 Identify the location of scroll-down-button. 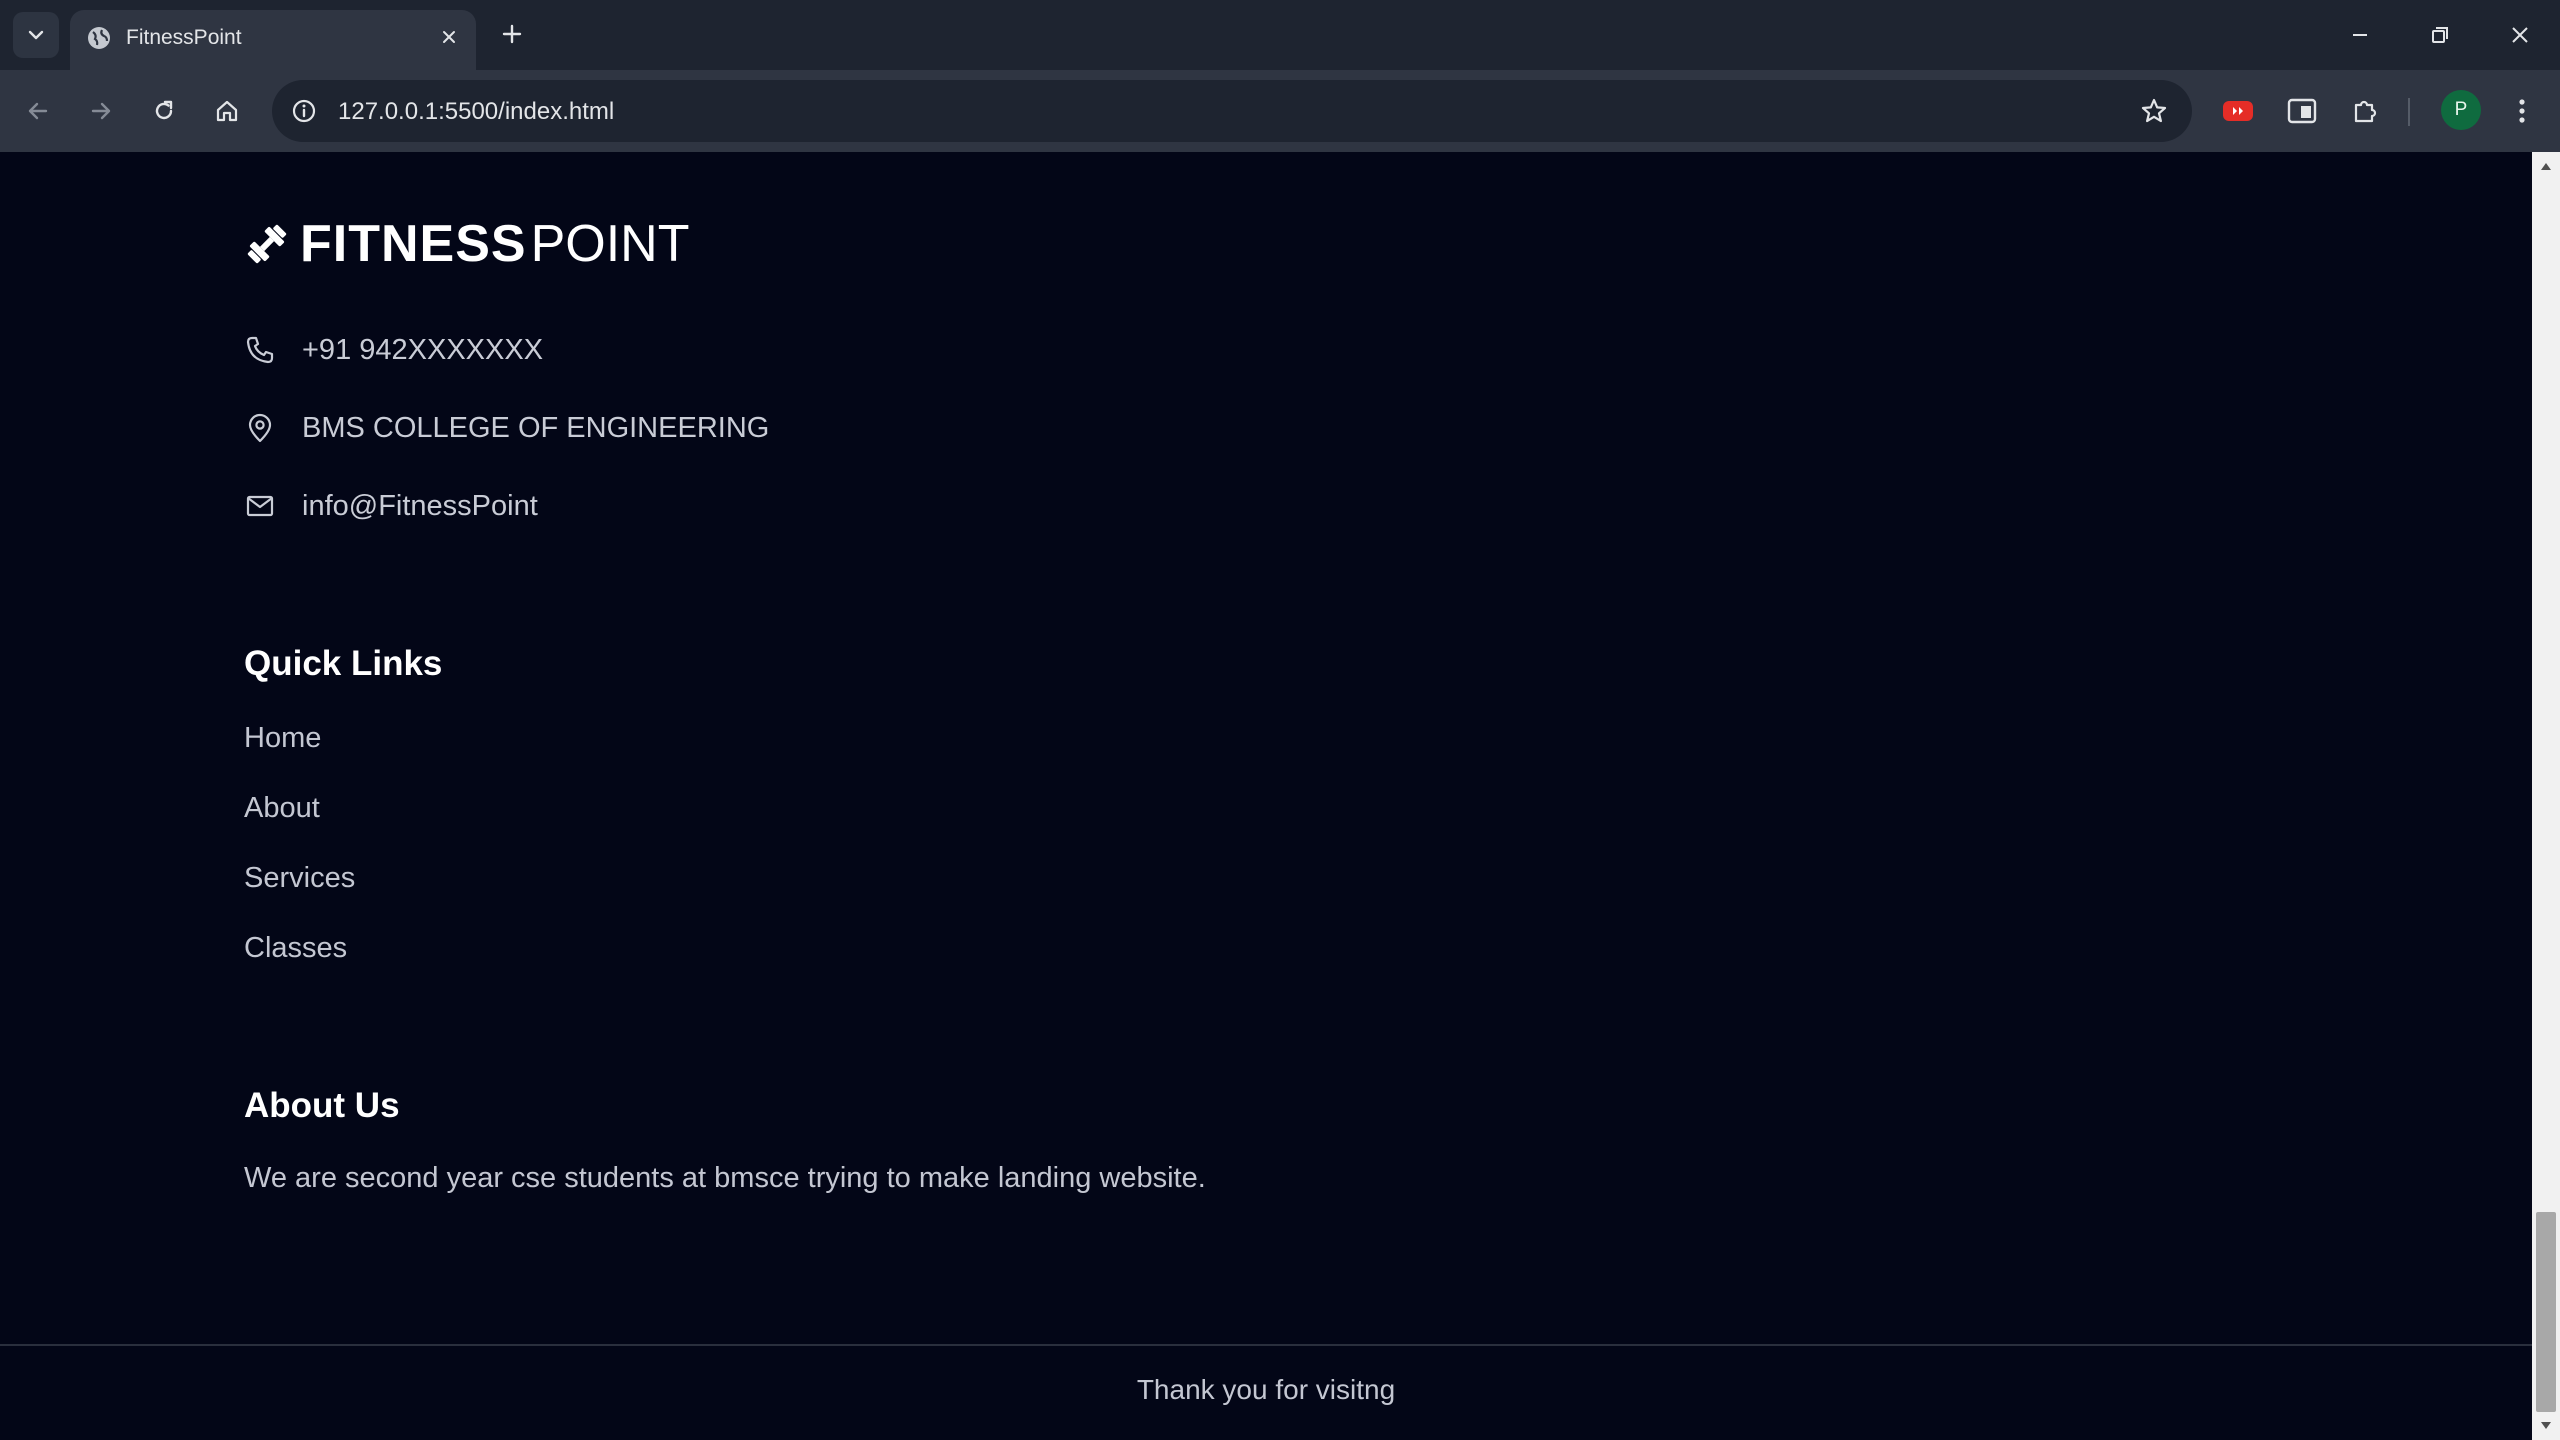
(2546, 1426).